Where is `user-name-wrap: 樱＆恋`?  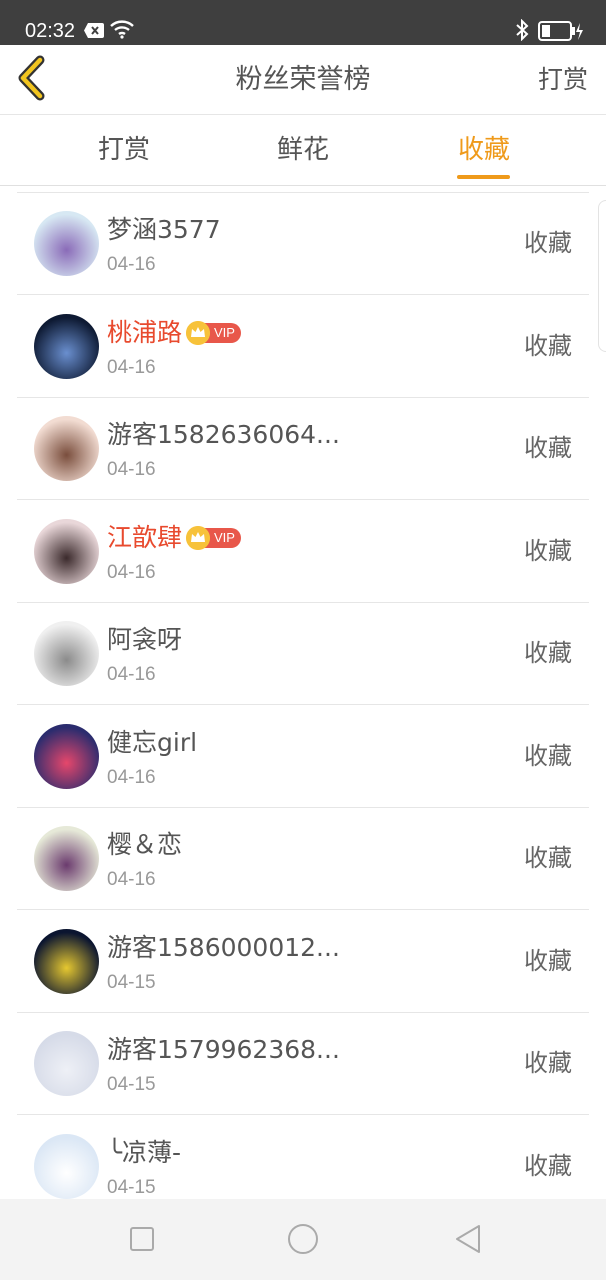 user-name-wrap: 樱＆恋 is located at coordinates (144, 845).